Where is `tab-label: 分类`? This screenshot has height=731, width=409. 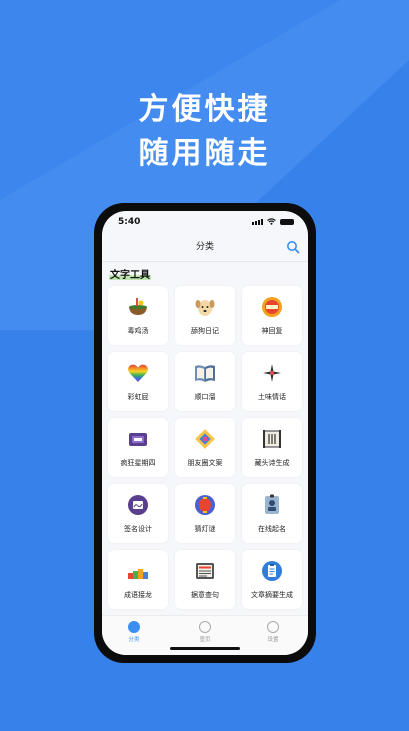 tab-label: 分类 is located at coordinates (134, 640).